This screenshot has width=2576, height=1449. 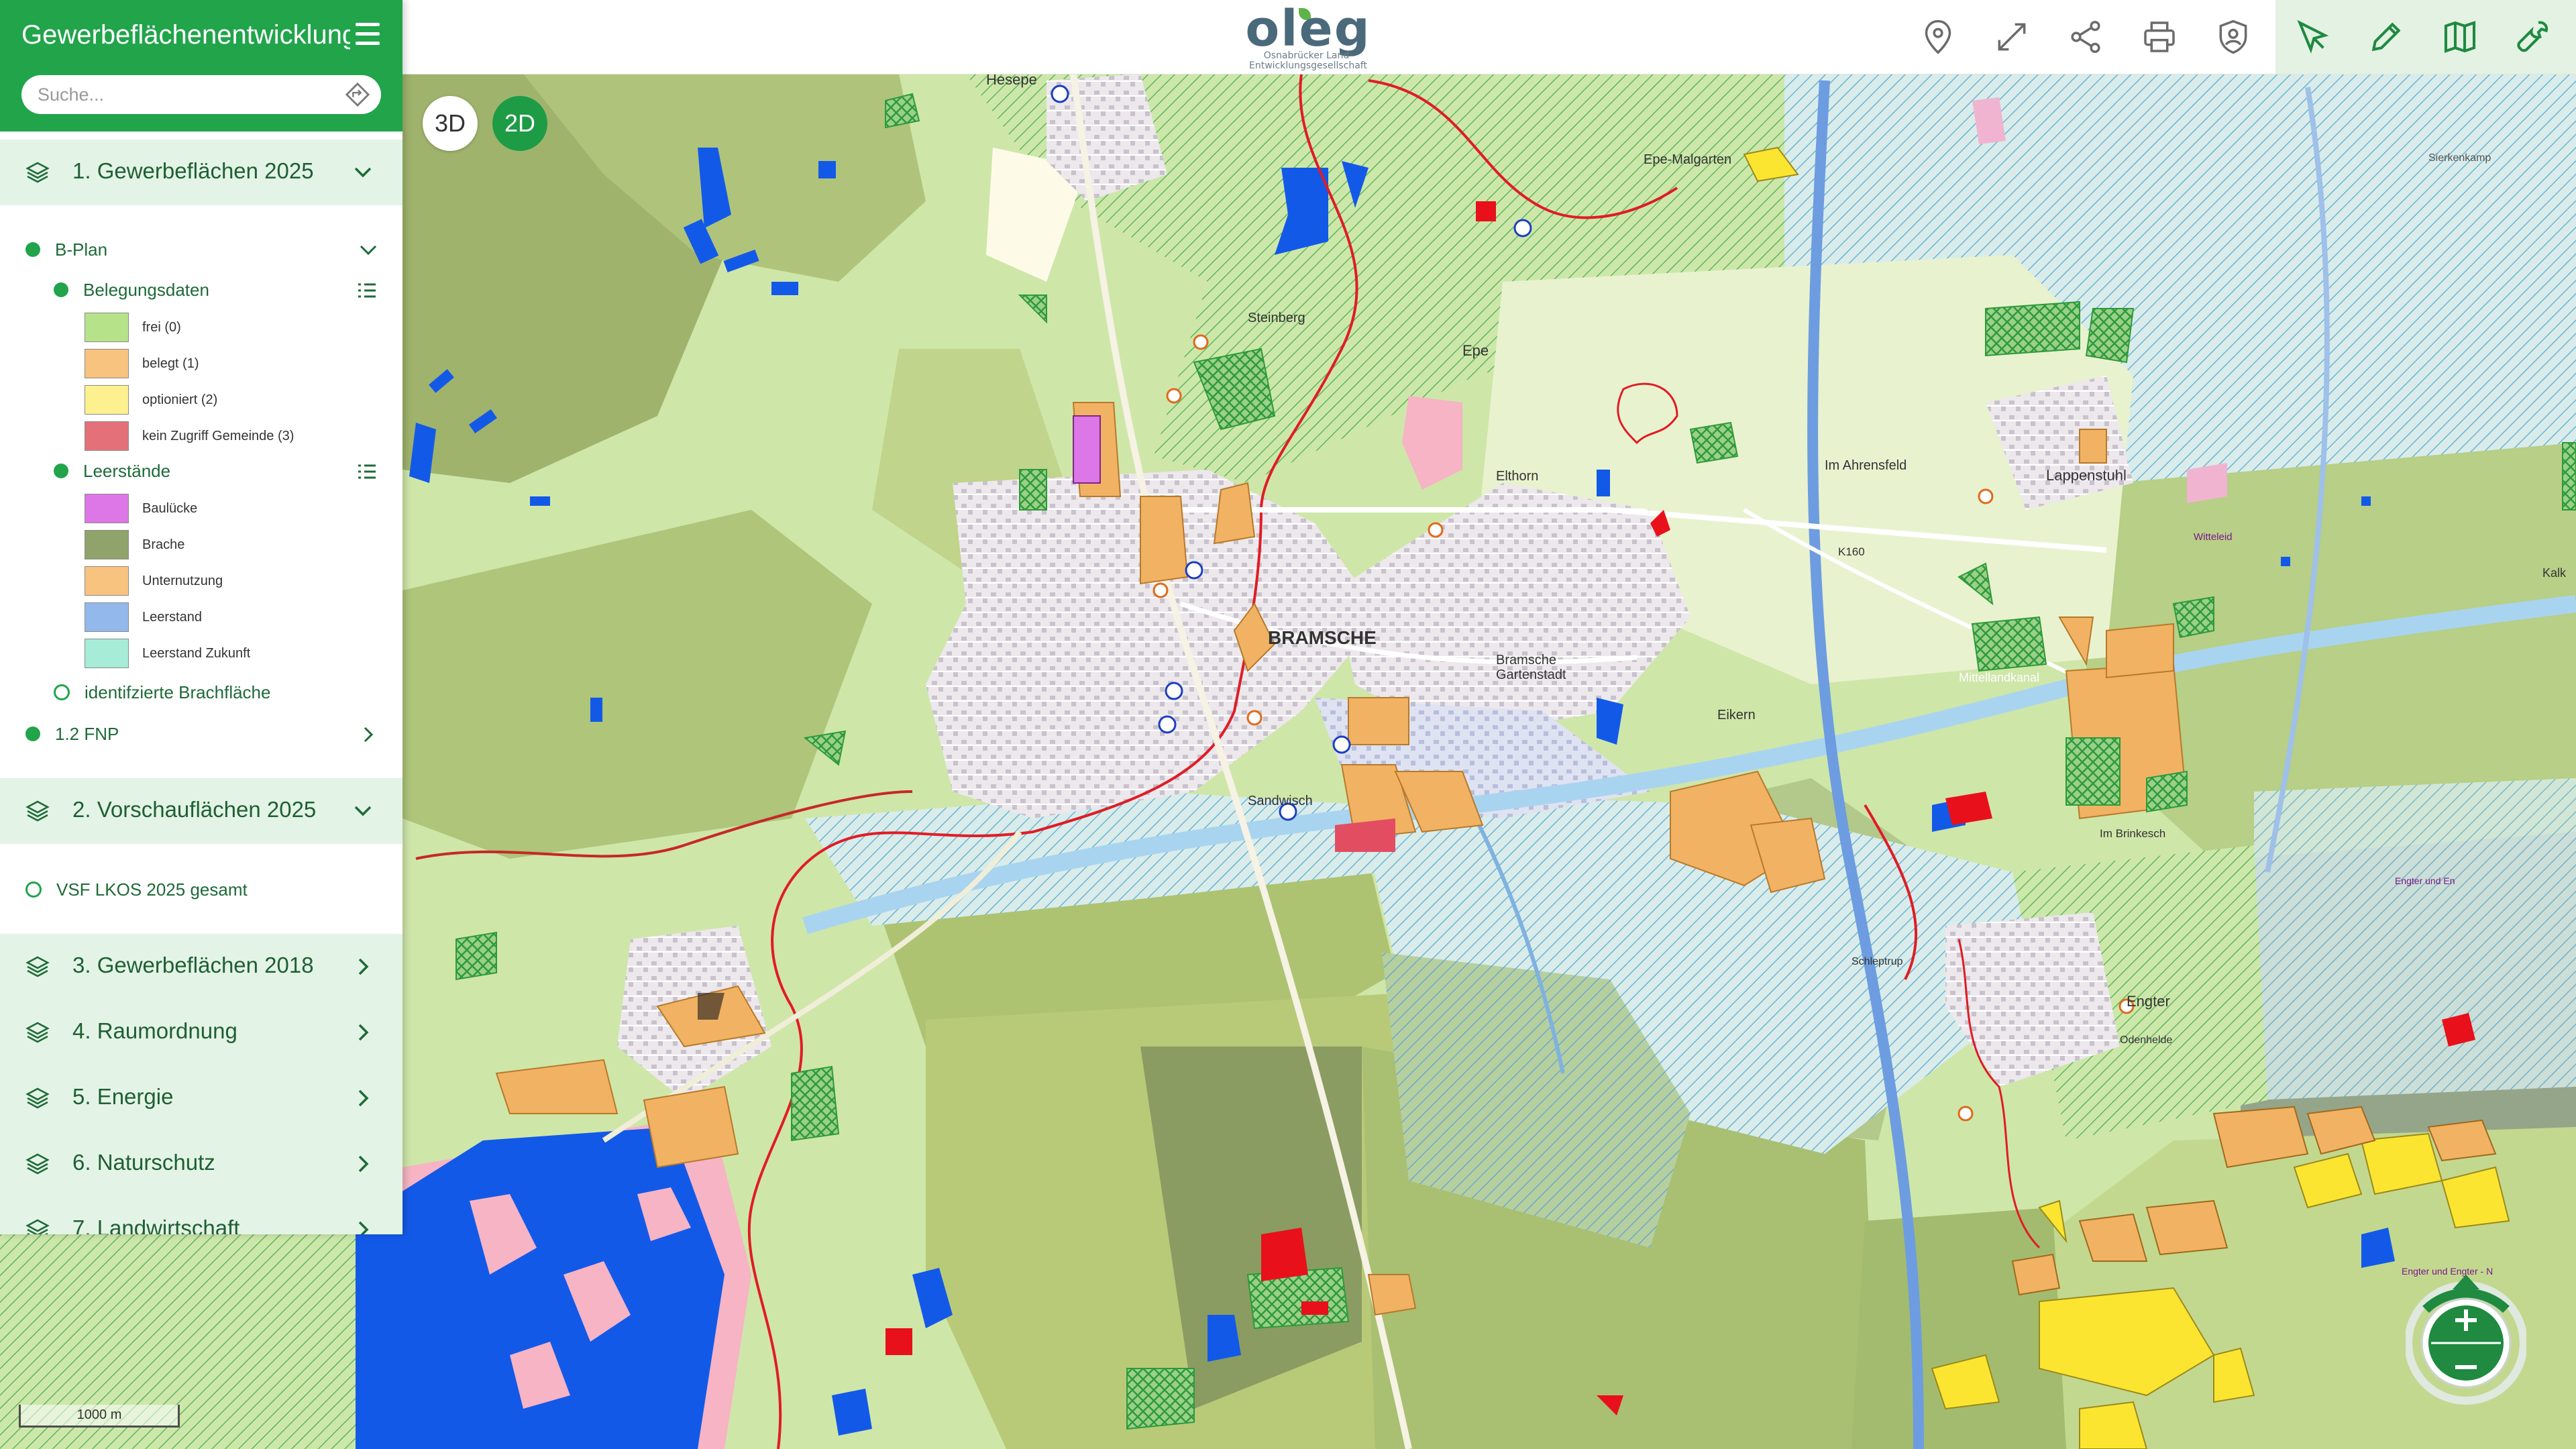 I want to click on svg-text: Mittellandkanal, so click(x=1999, y=677).